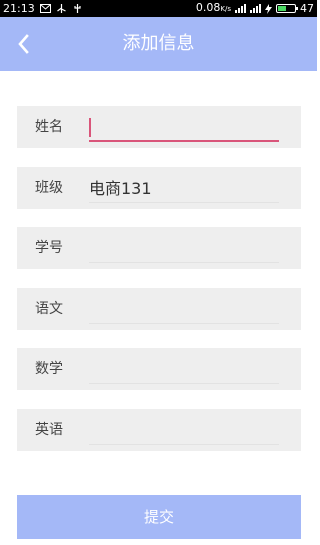  What do you see at coordinates (184, 430) in the screenshot?
I see `english-score-field` at bounding box center [184, 430].